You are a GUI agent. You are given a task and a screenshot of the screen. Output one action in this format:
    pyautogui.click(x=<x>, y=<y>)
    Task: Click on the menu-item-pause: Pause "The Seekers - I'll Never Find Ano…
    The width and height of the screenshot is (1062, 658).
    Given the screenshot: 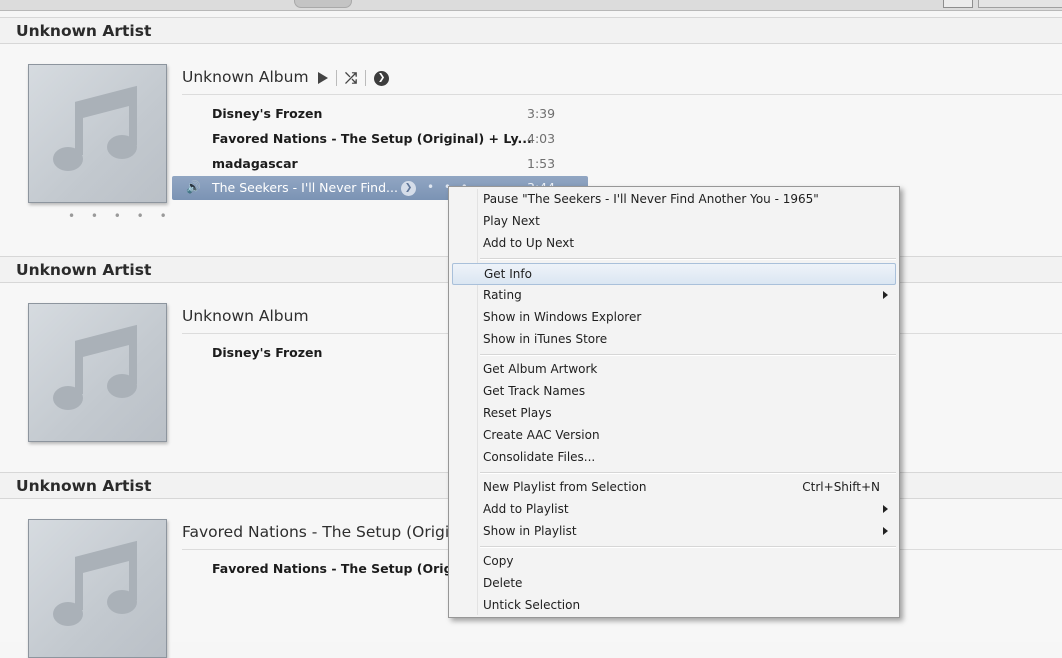 What is the action you would take?
    pyautogui.click(x=674, y=200)
    